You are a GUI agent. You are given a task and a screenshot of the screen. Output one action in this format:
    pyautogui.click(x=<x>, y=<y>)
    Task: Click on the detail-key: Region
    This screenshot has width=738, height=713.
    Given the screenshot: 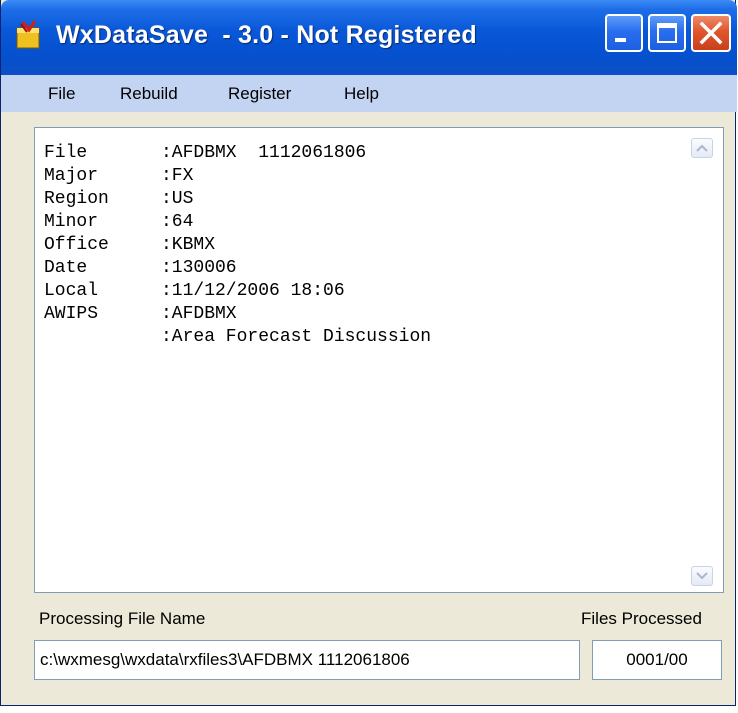 What is the action you would take?
    pyautogui.click(x=76, y=199)
    